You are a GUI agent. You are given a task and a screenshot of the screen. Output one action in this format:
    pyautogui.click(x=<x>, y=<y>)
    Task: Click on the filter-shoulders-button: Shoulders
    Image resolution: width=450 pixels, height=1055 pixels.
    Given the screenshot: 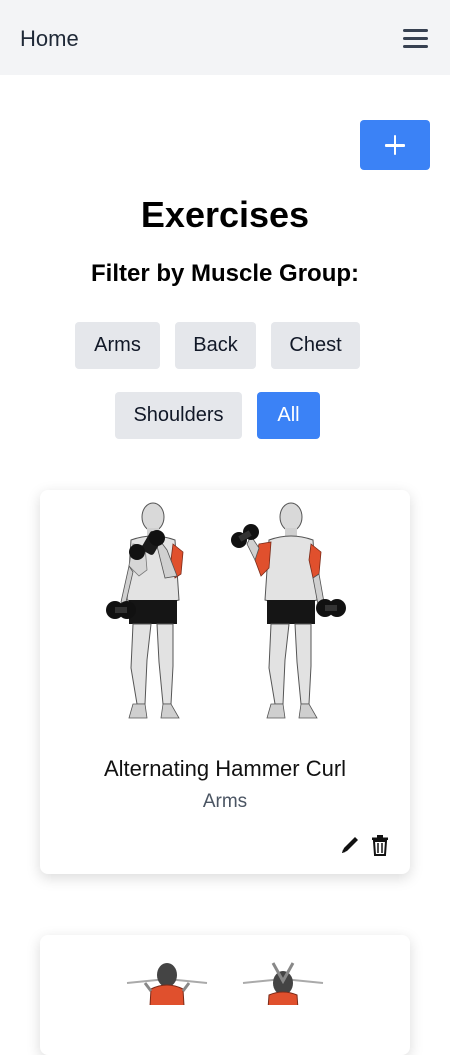 What is the action you would take?
    pyautogui.click(x=178, y=415)
    